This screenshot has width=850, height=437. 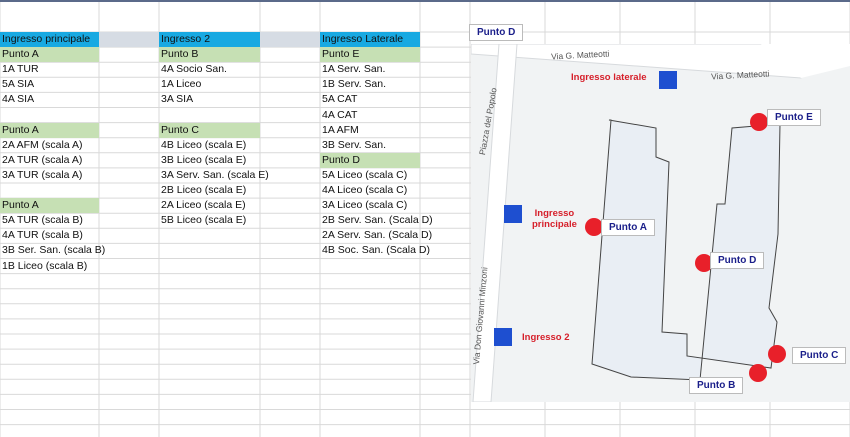 What do you see at coordinates (52, 250) in the screenshot?
I see `cell: 3B Ser. San. (scala B)` at bounding box center [52, 250].